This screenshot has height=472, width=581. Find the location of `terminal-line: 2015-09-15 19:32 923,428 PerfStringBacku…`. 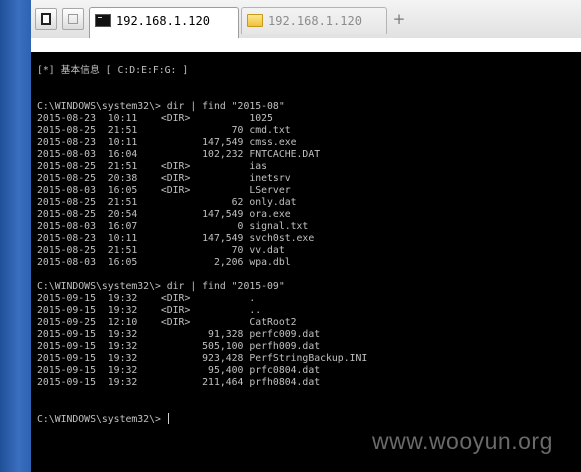

terminal-line: 2015-09-15 19:32 923,428 PerfStringBacku… is located at coordinates (202, 358).